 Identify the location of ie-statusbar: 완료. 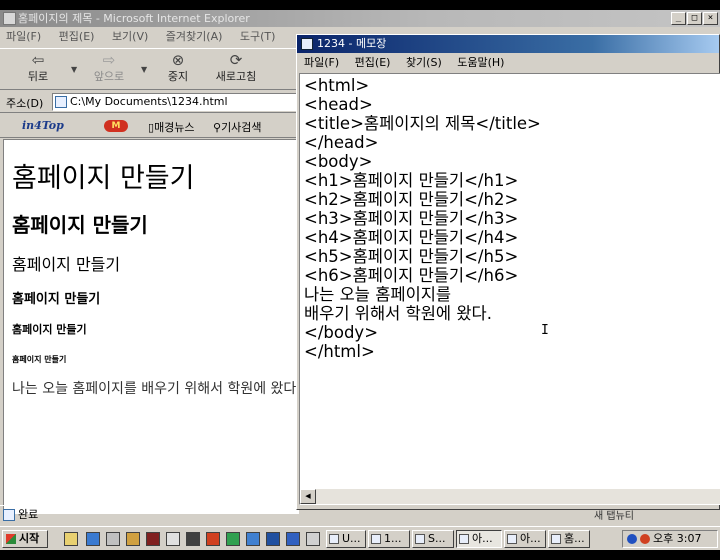
(150, 515).